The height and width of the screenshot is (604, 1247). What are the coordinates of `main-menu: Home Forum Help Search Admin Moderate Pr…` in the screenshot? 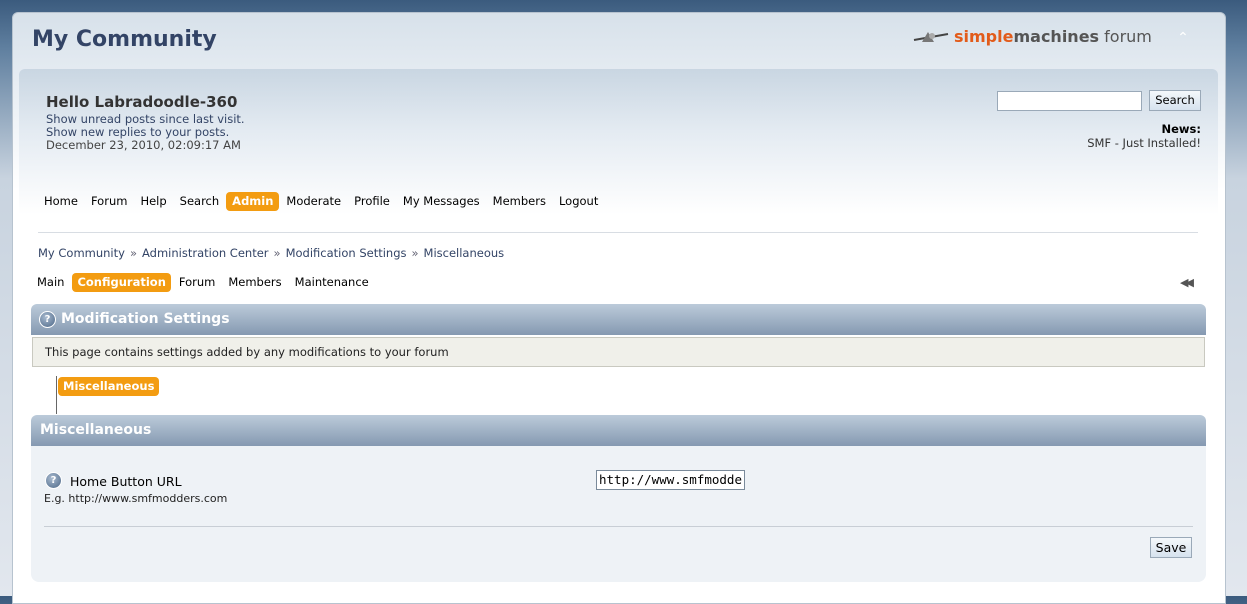 It's located at (321, 201).